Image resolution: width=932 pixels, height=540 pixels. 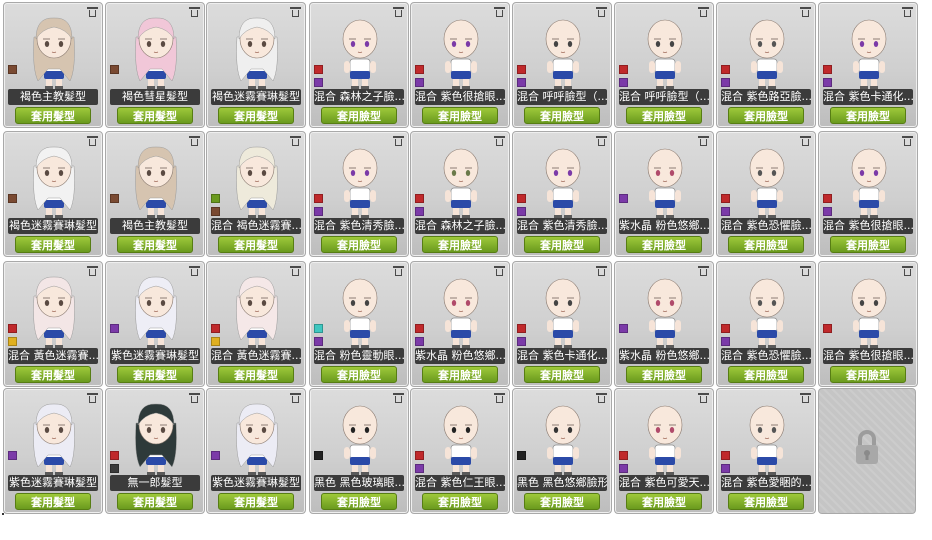 What do you see at coordinates (359, 451) in the screenshot?
I see `item-slot: 黑色 黑色玻璃眼... 套用臉型` at bounding box center [359, 451].